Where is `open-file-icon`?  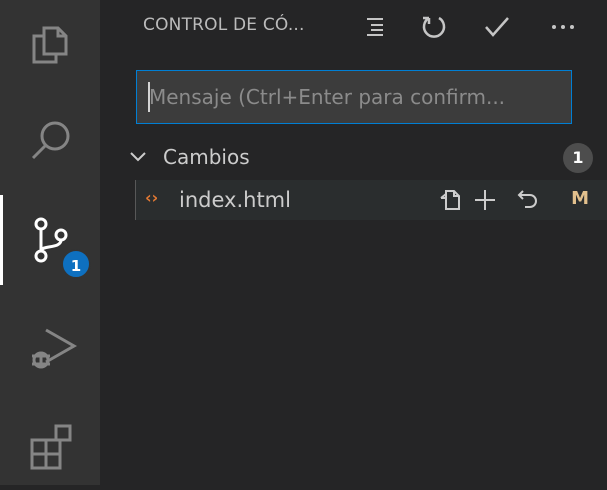 open-file-icon is located at coordinates (450, 200).